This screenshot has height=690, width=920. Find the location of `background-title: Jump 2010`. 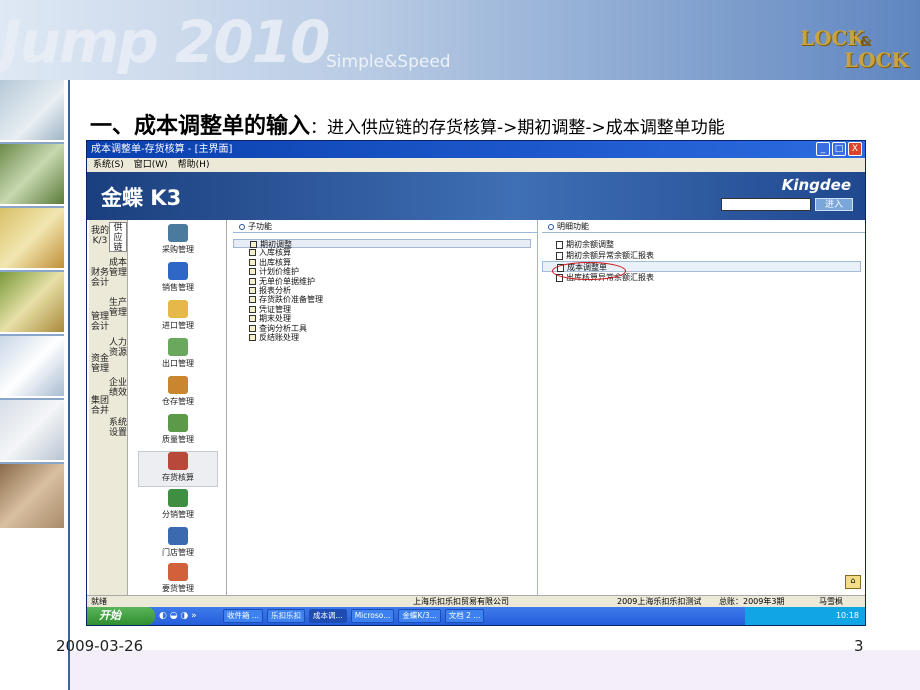

background-title: Jump 2010 is located at coordinates (165, 42).